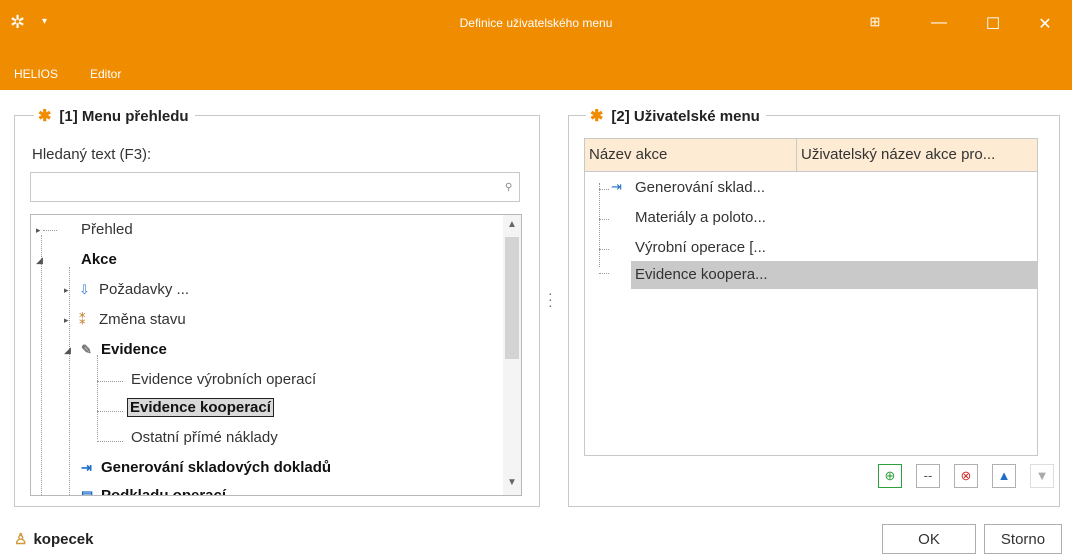  What do you see at coordinates (105, 74) in the screenshot?
I see `menu-editor: Editor` at bounding box center [105, 74].